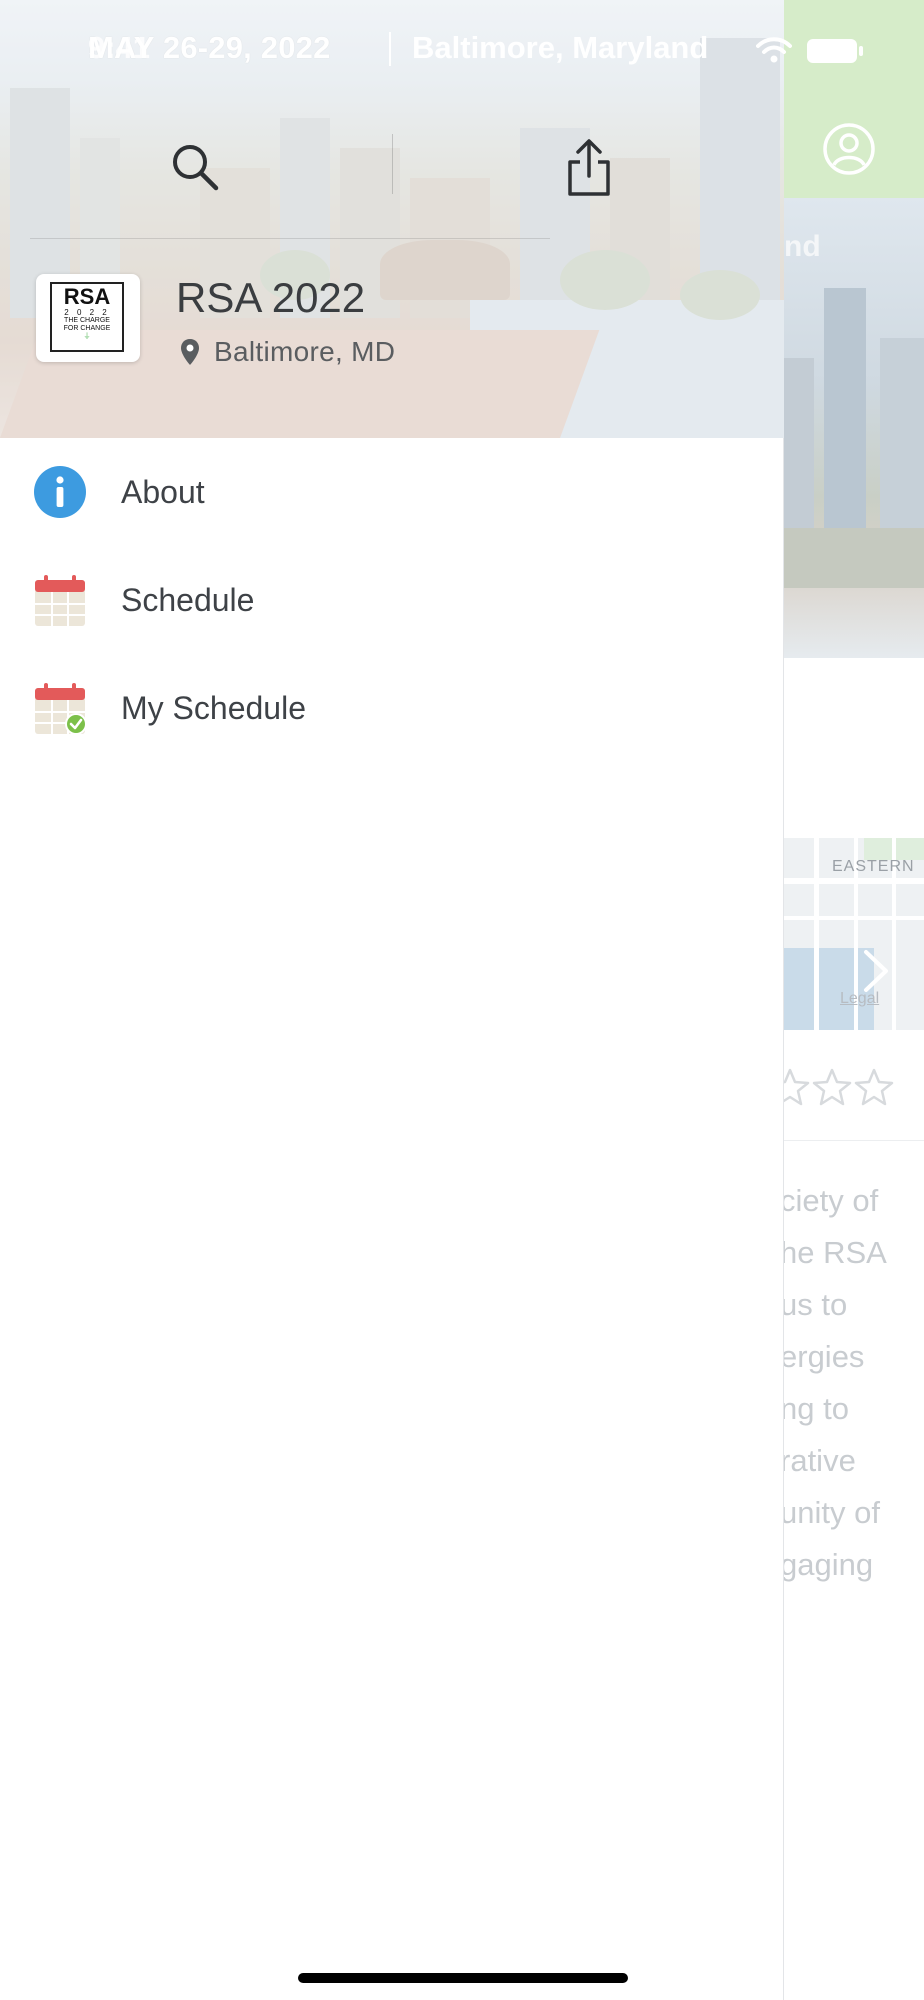 The width and height of the screenshot is (924, 2000). What do you see at coordinates (392, 492) in the screenshot?
I see `menu-item-about: About` at bounding box center [392, 492].